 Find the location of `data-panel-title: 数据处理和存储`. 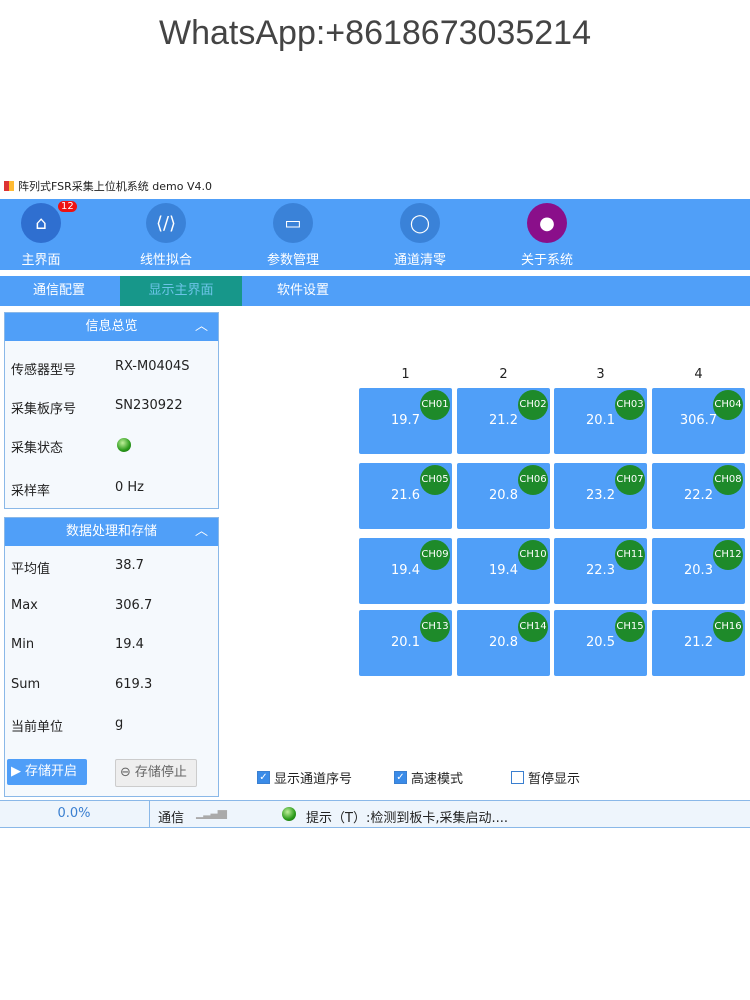

data-panel-title: 数据处理和存储 is located at coordinates (111, 531).